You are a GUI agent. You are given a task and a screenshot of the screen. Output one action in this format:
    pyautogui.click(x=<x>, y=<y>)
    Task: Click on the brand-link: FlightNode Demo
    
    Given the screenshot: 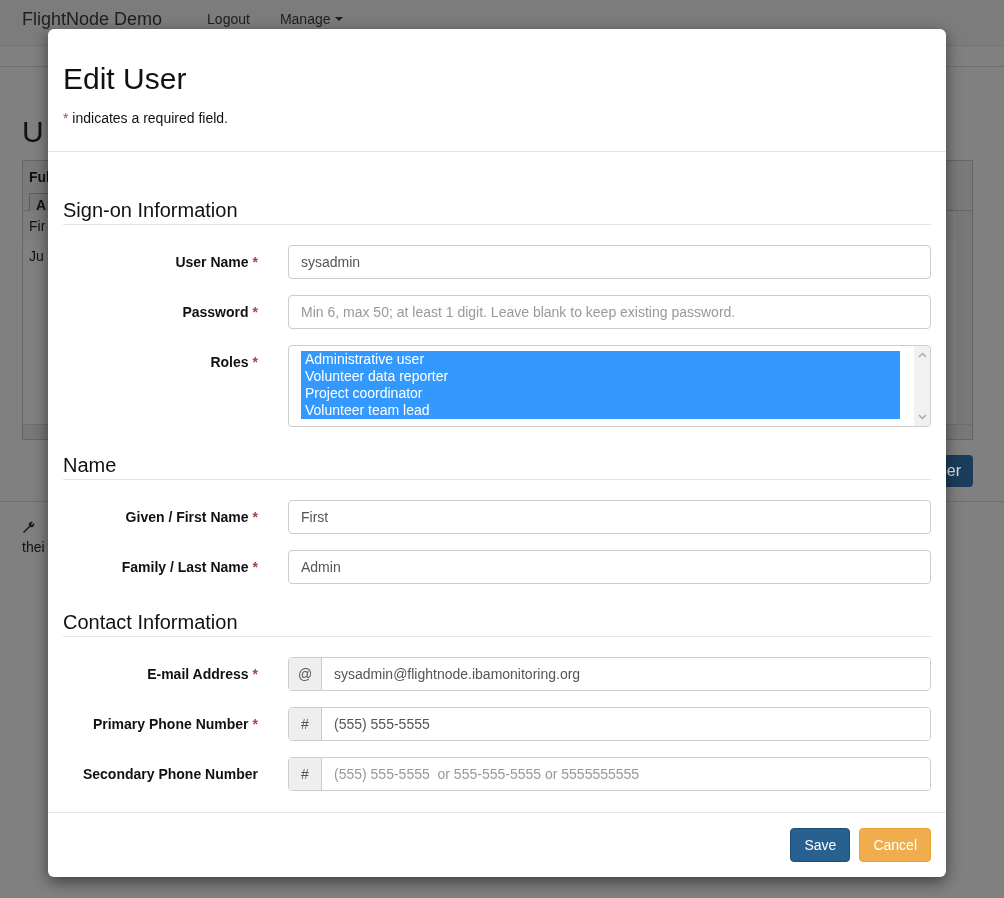 What is the action you would take?
    pyautogui.click(x=92, y=19)
    